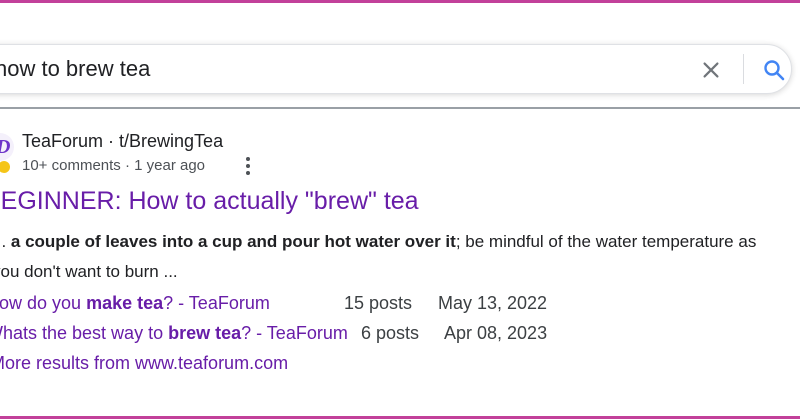 This screenshot has width=800, height=419. I want to click on favicon-badge-icon, so click(5, 167).